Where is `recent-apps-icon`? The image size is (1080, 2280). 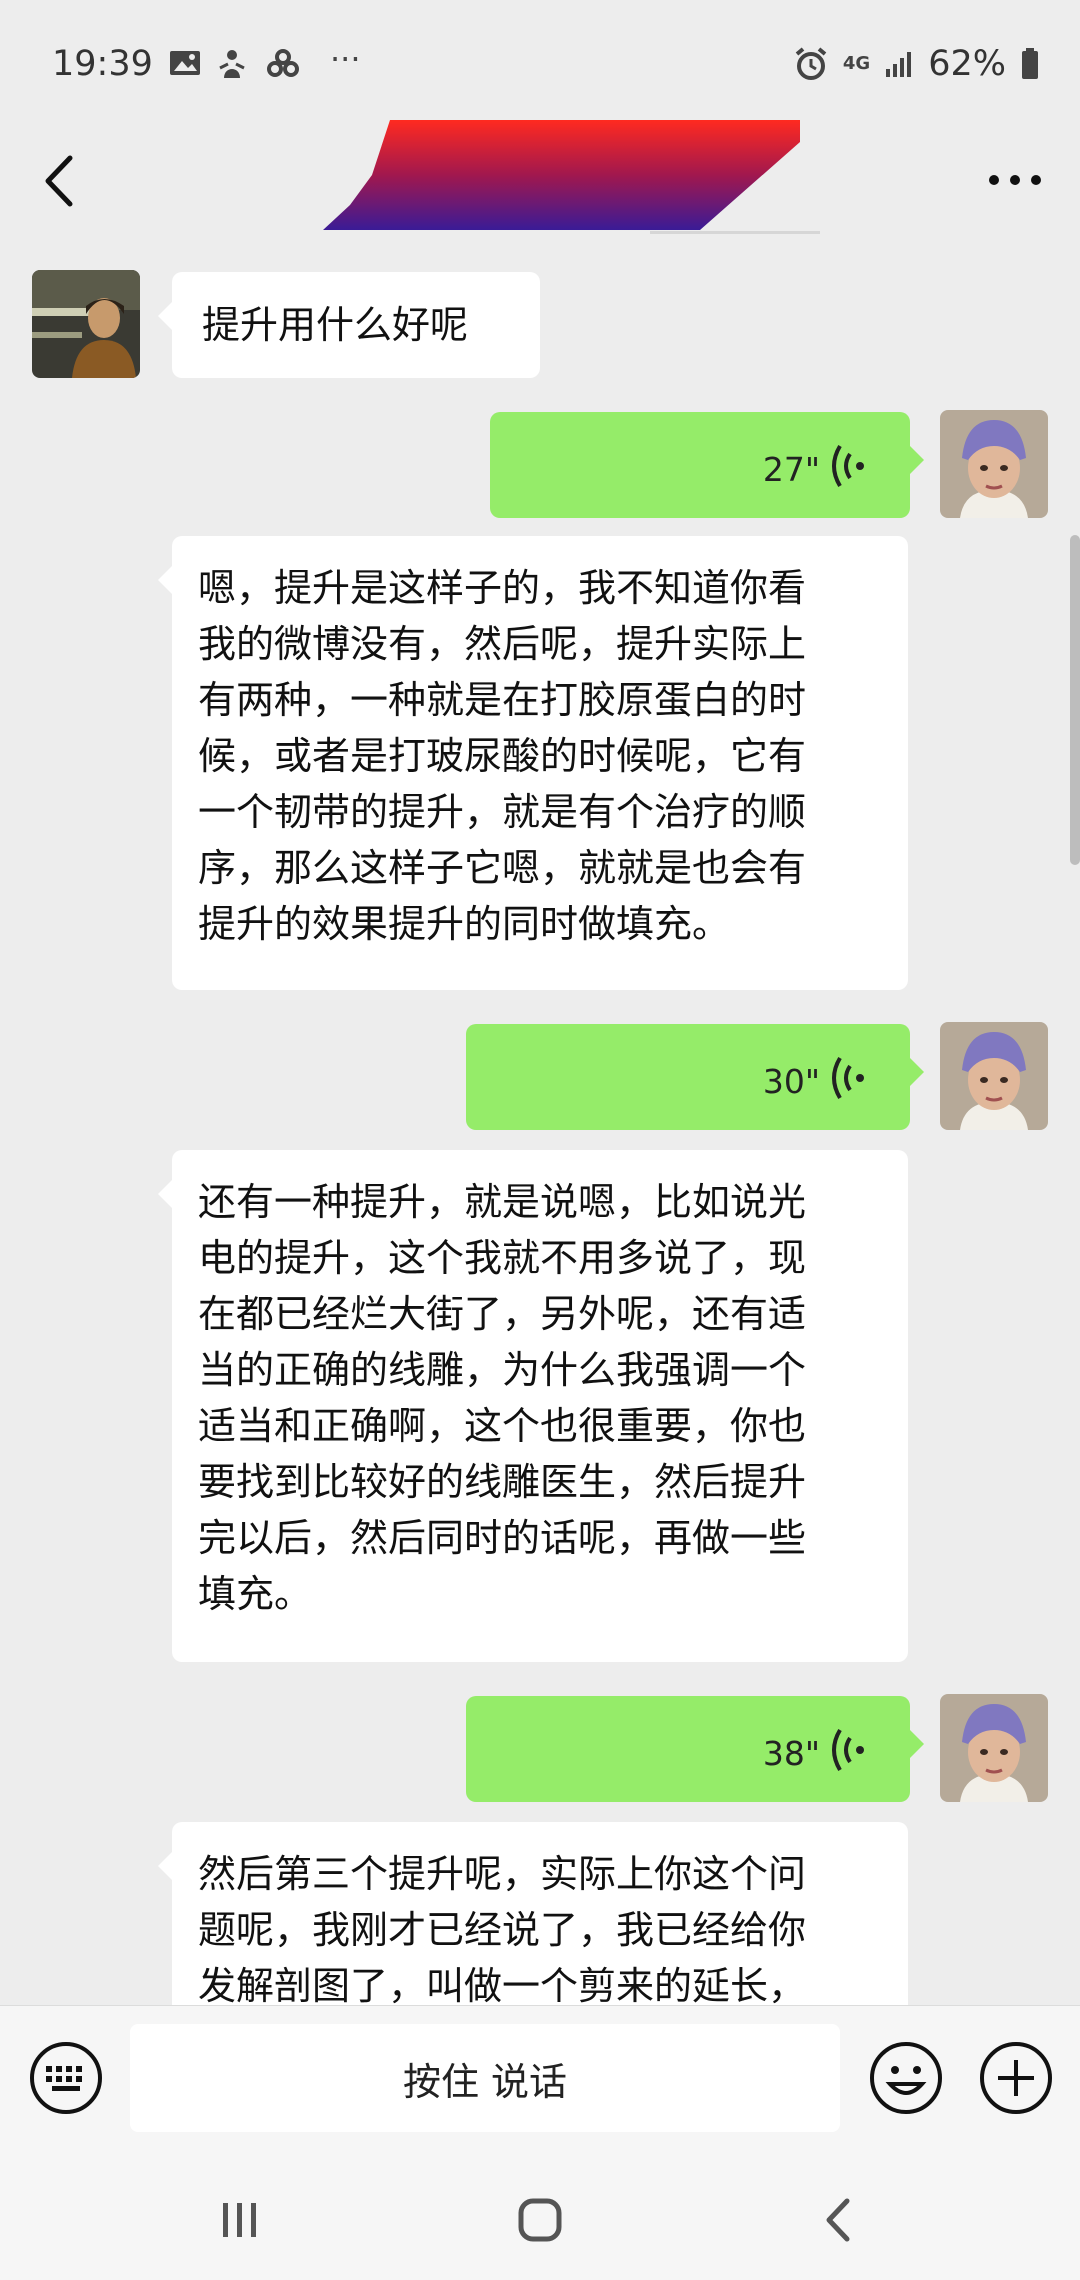
recent-apps-icon is located at coordinates (240, 2220).